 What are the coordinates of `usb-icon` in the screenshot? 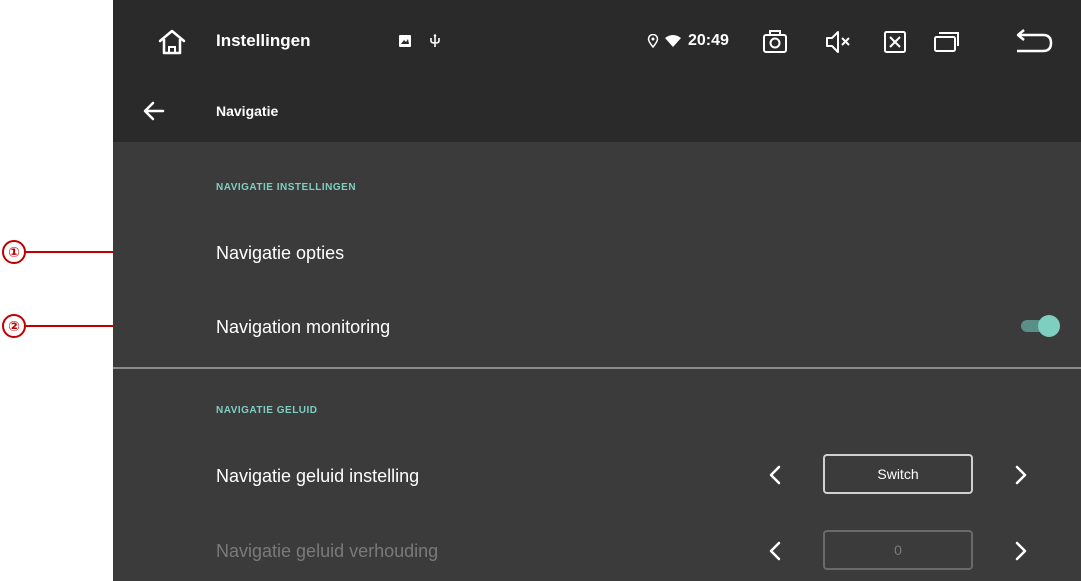 It's located at (435, 40).